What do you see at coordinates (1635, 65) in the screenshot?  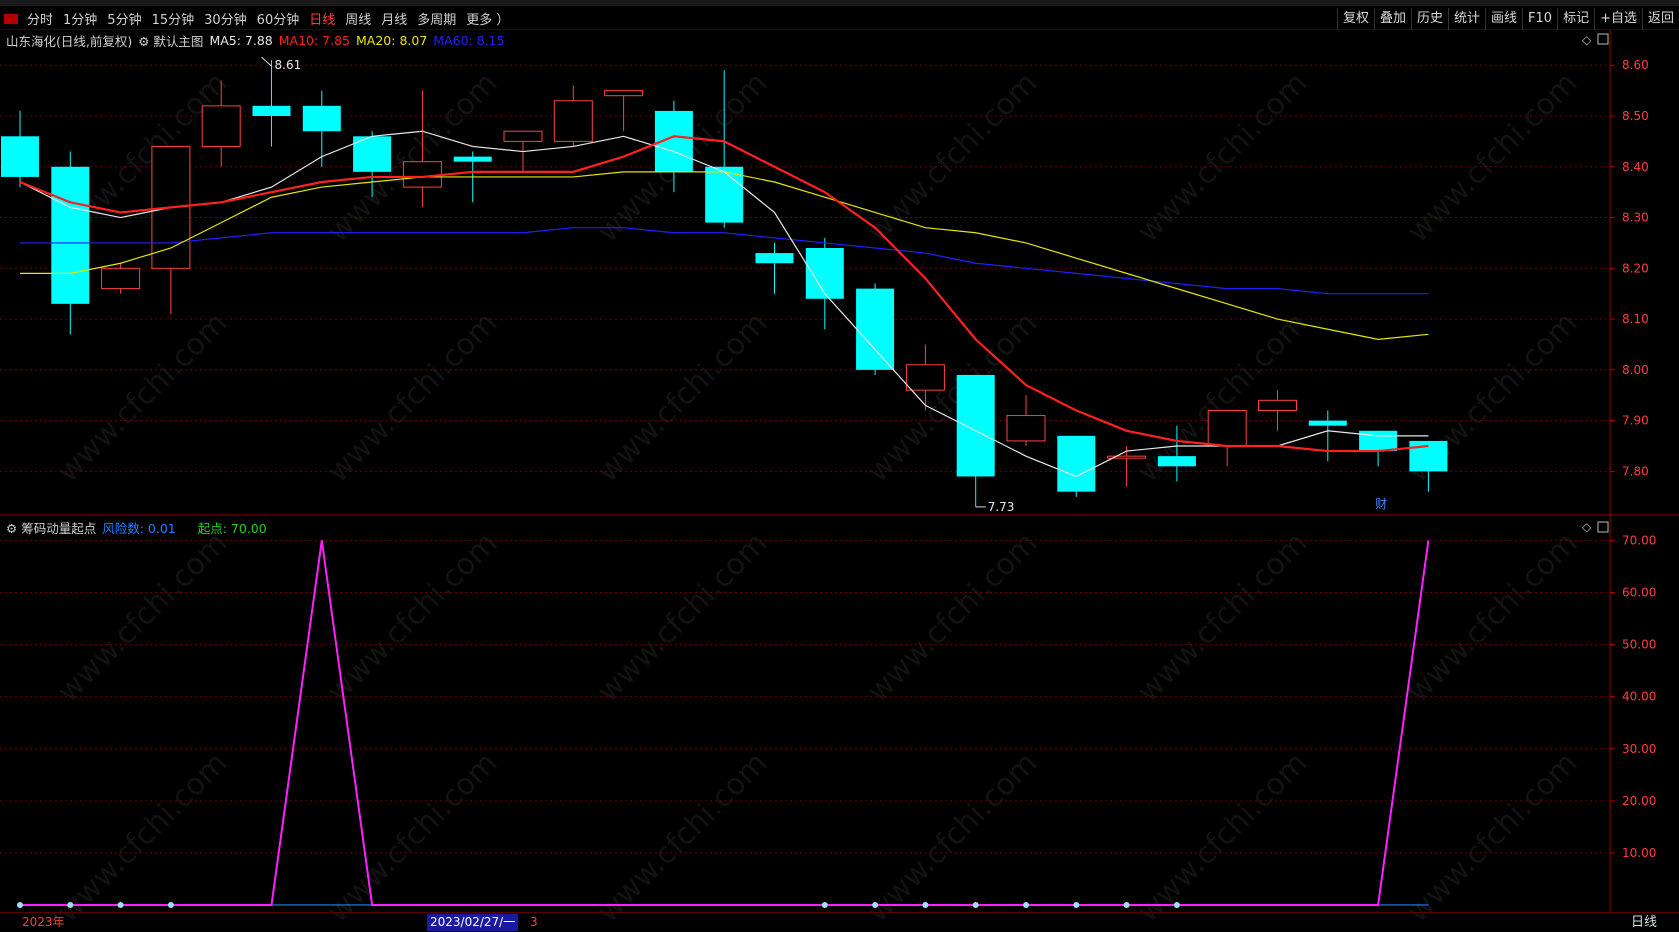 I see `price-tick-label: 8.60` at bounding box center [1635, 65].